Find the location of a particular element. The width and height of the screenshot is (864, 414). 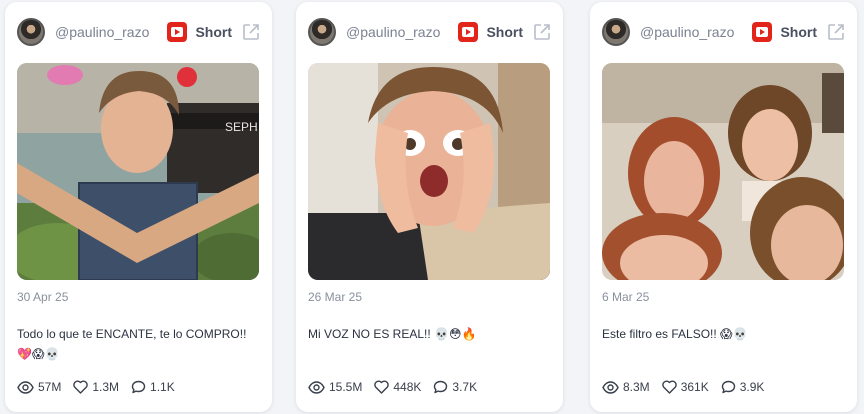

post-stats: 8.3M 361K 3.9K is located at coordinates (723, 387).